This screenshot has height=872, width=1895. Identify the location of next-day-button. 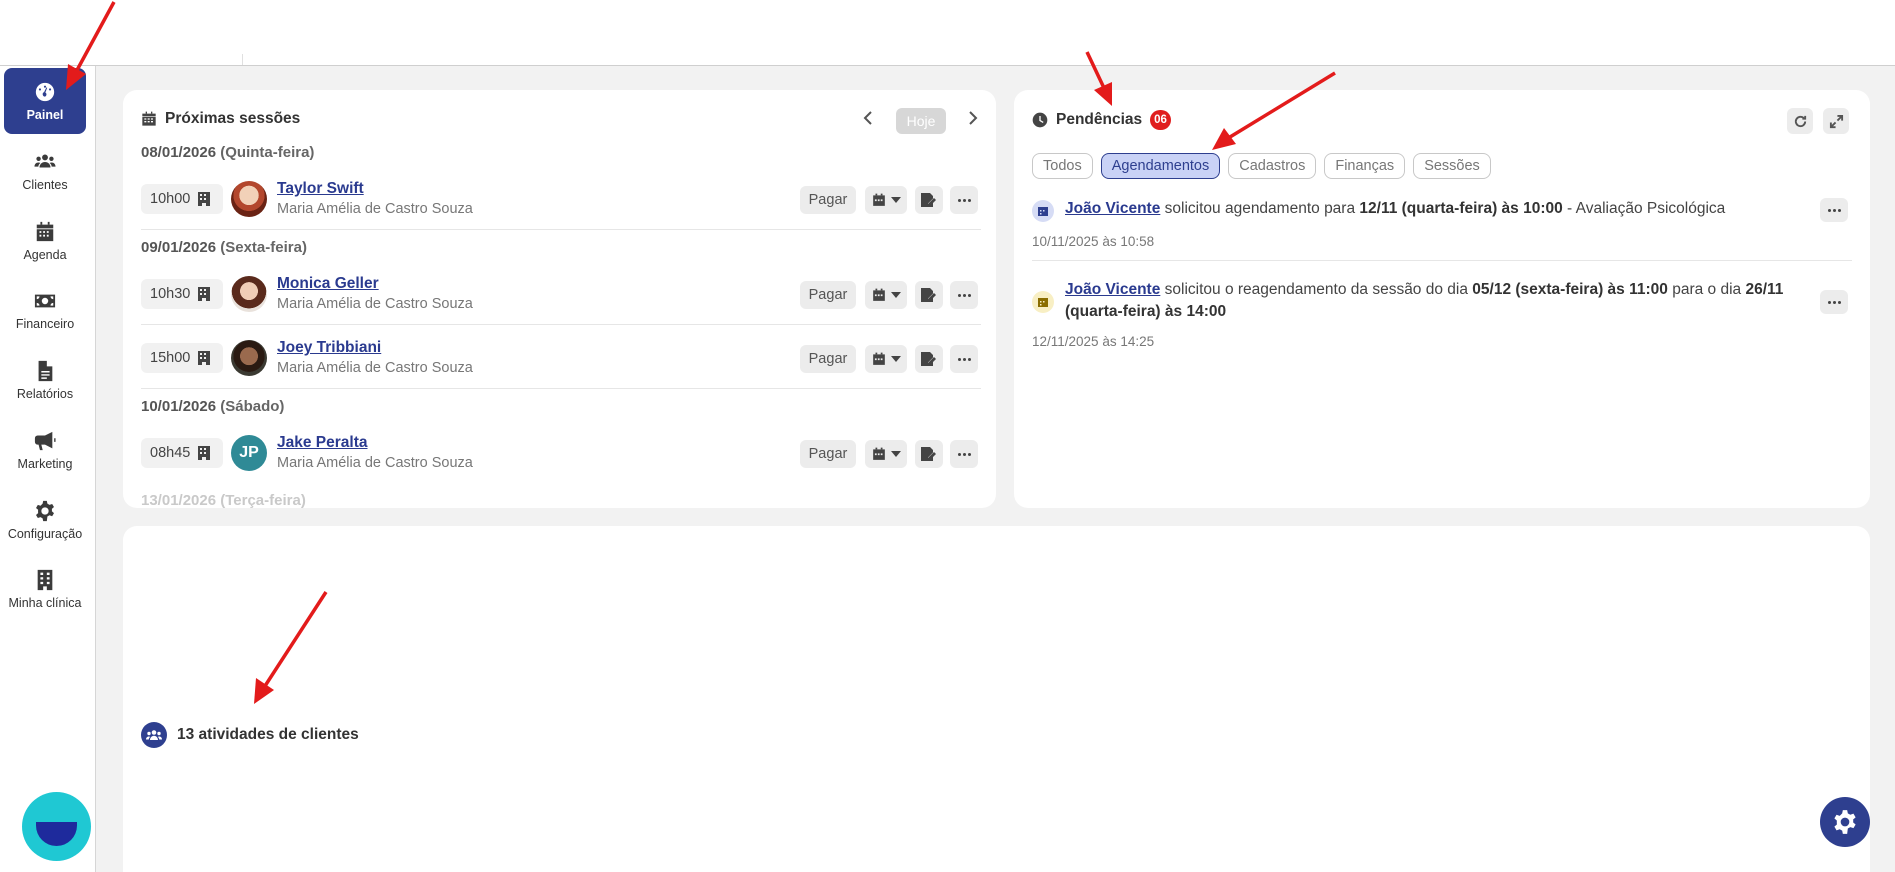
(973, 118).